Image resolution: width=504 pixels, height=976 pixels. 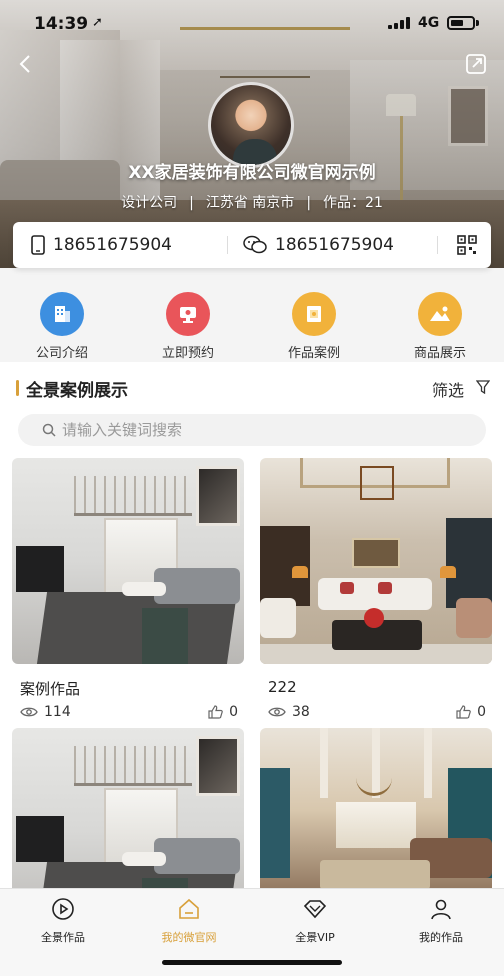 What do you see at coordinates (62, 314) in the screenshot?
I see `building-icon` at bounding box center [62, 314].